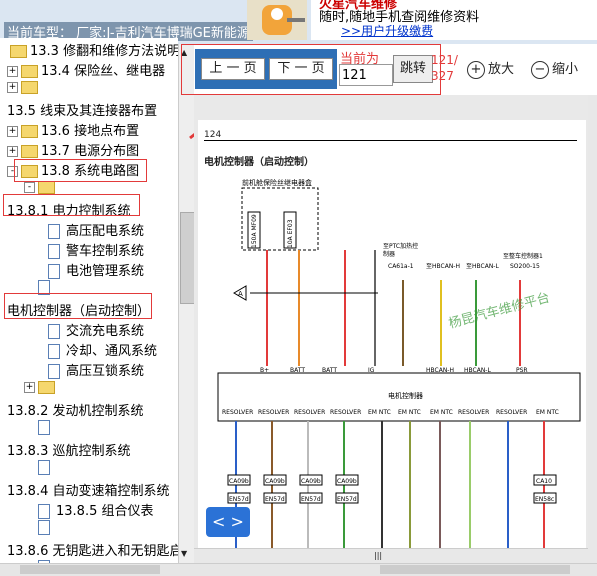  What do you see at coordinates (240, 294) in the screenshot?
I see `svg-text: A` at bounding box center [240, 294].